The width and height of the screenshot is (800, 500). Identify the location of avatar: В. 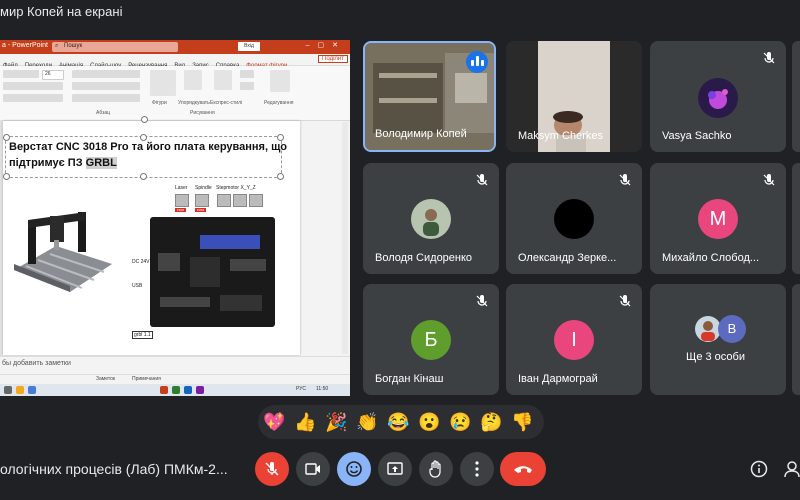
(732, 329).